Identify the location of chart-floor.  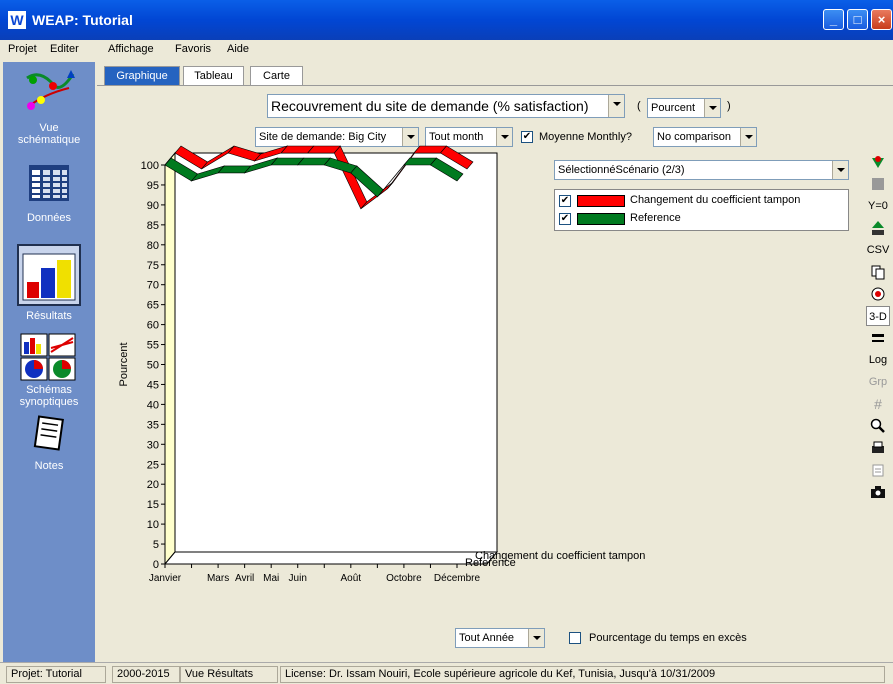
(331, 558).